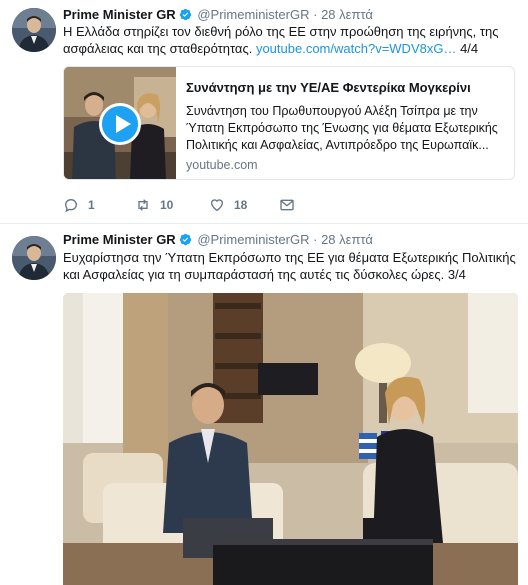  What do you see at coordinates (228, 205) in the screenshot?
I see `like-button: 18` at bounding box center [228, 205].